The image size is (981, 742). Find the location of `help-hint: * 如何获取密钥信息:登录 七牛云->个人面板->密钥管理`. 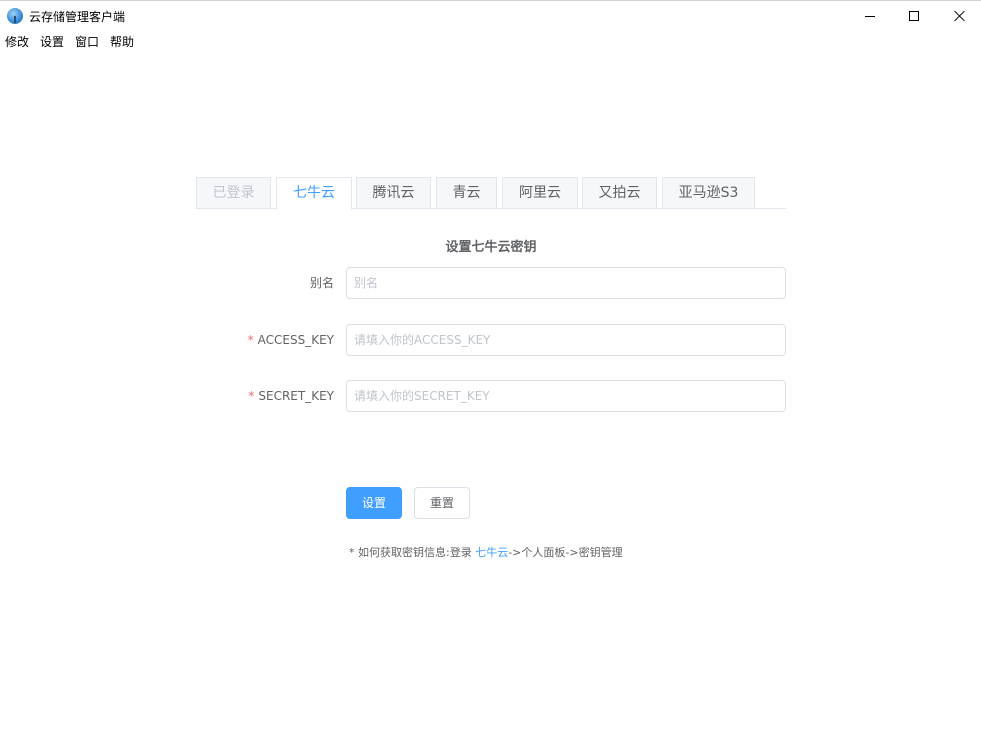

help-hint: * 如何获取密钥信息:登录 七牛云->个人面板->密钥管理 is located at coordinates (486, 552).